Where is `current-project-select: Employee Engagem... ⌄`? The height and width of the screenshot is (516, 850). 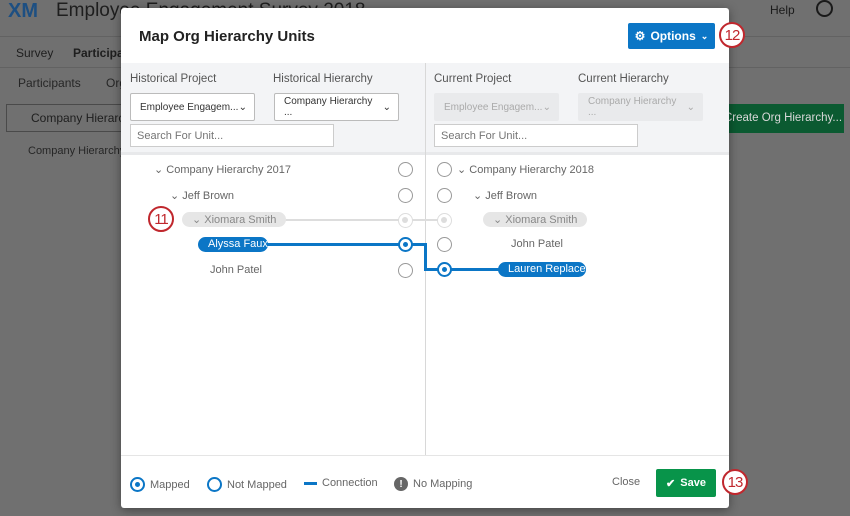 current-project-select: Employee Engagem... ⌄ is located at coordinates (496, 107).